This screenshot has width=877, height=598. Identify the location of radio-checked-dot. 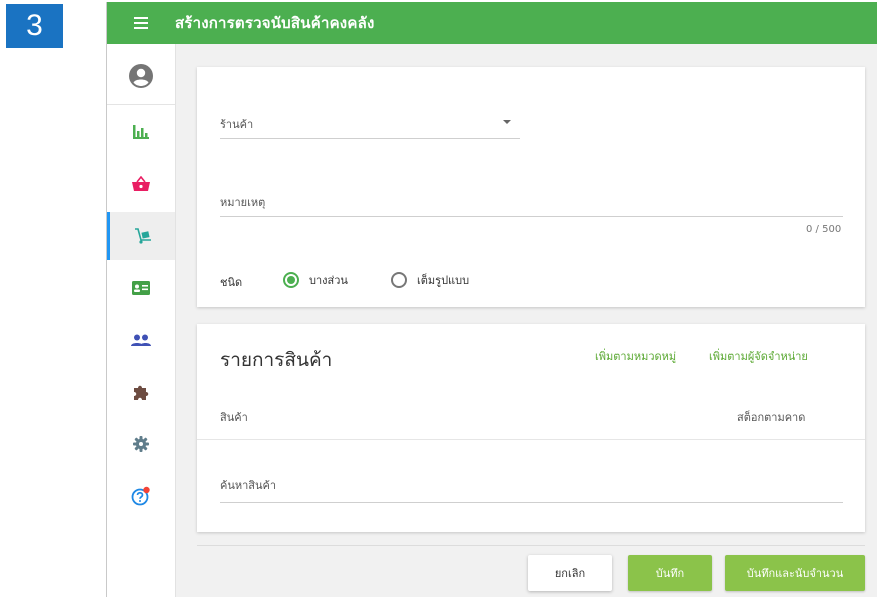
(291, 280).